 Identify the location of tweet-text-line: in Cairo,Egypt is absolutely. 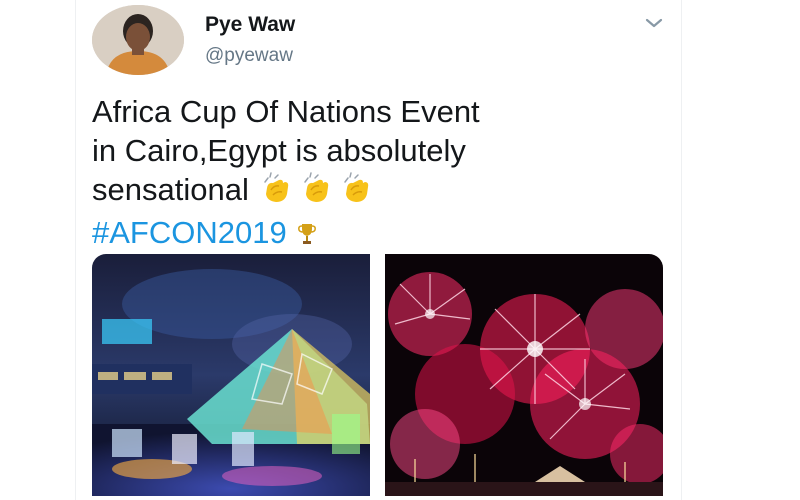
(279, 150).